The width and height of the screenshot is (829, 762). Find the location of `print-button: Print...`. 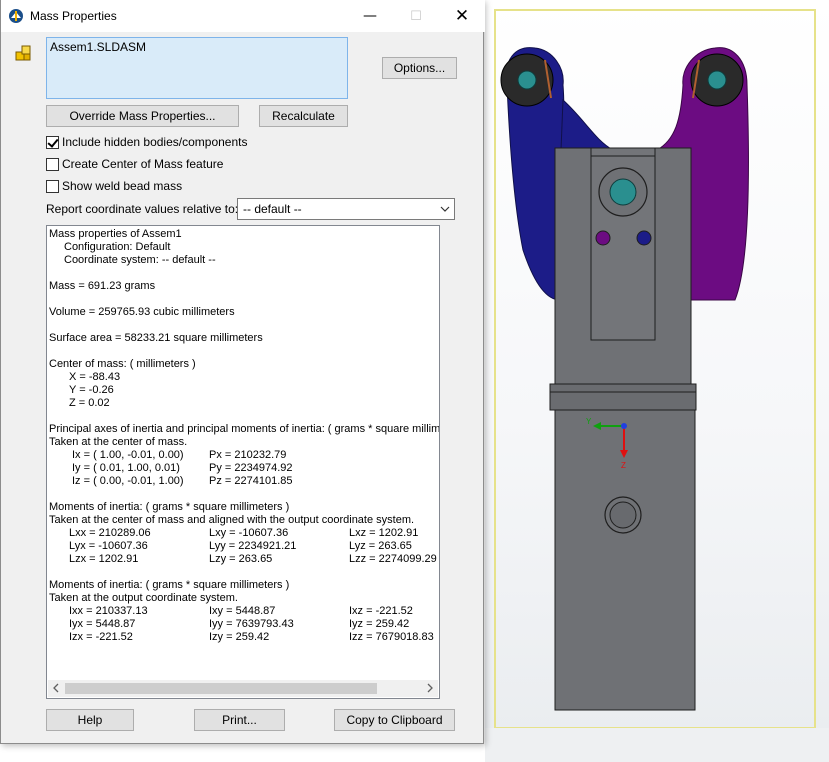

print-button: Print... is located at coordinates (239, 720).